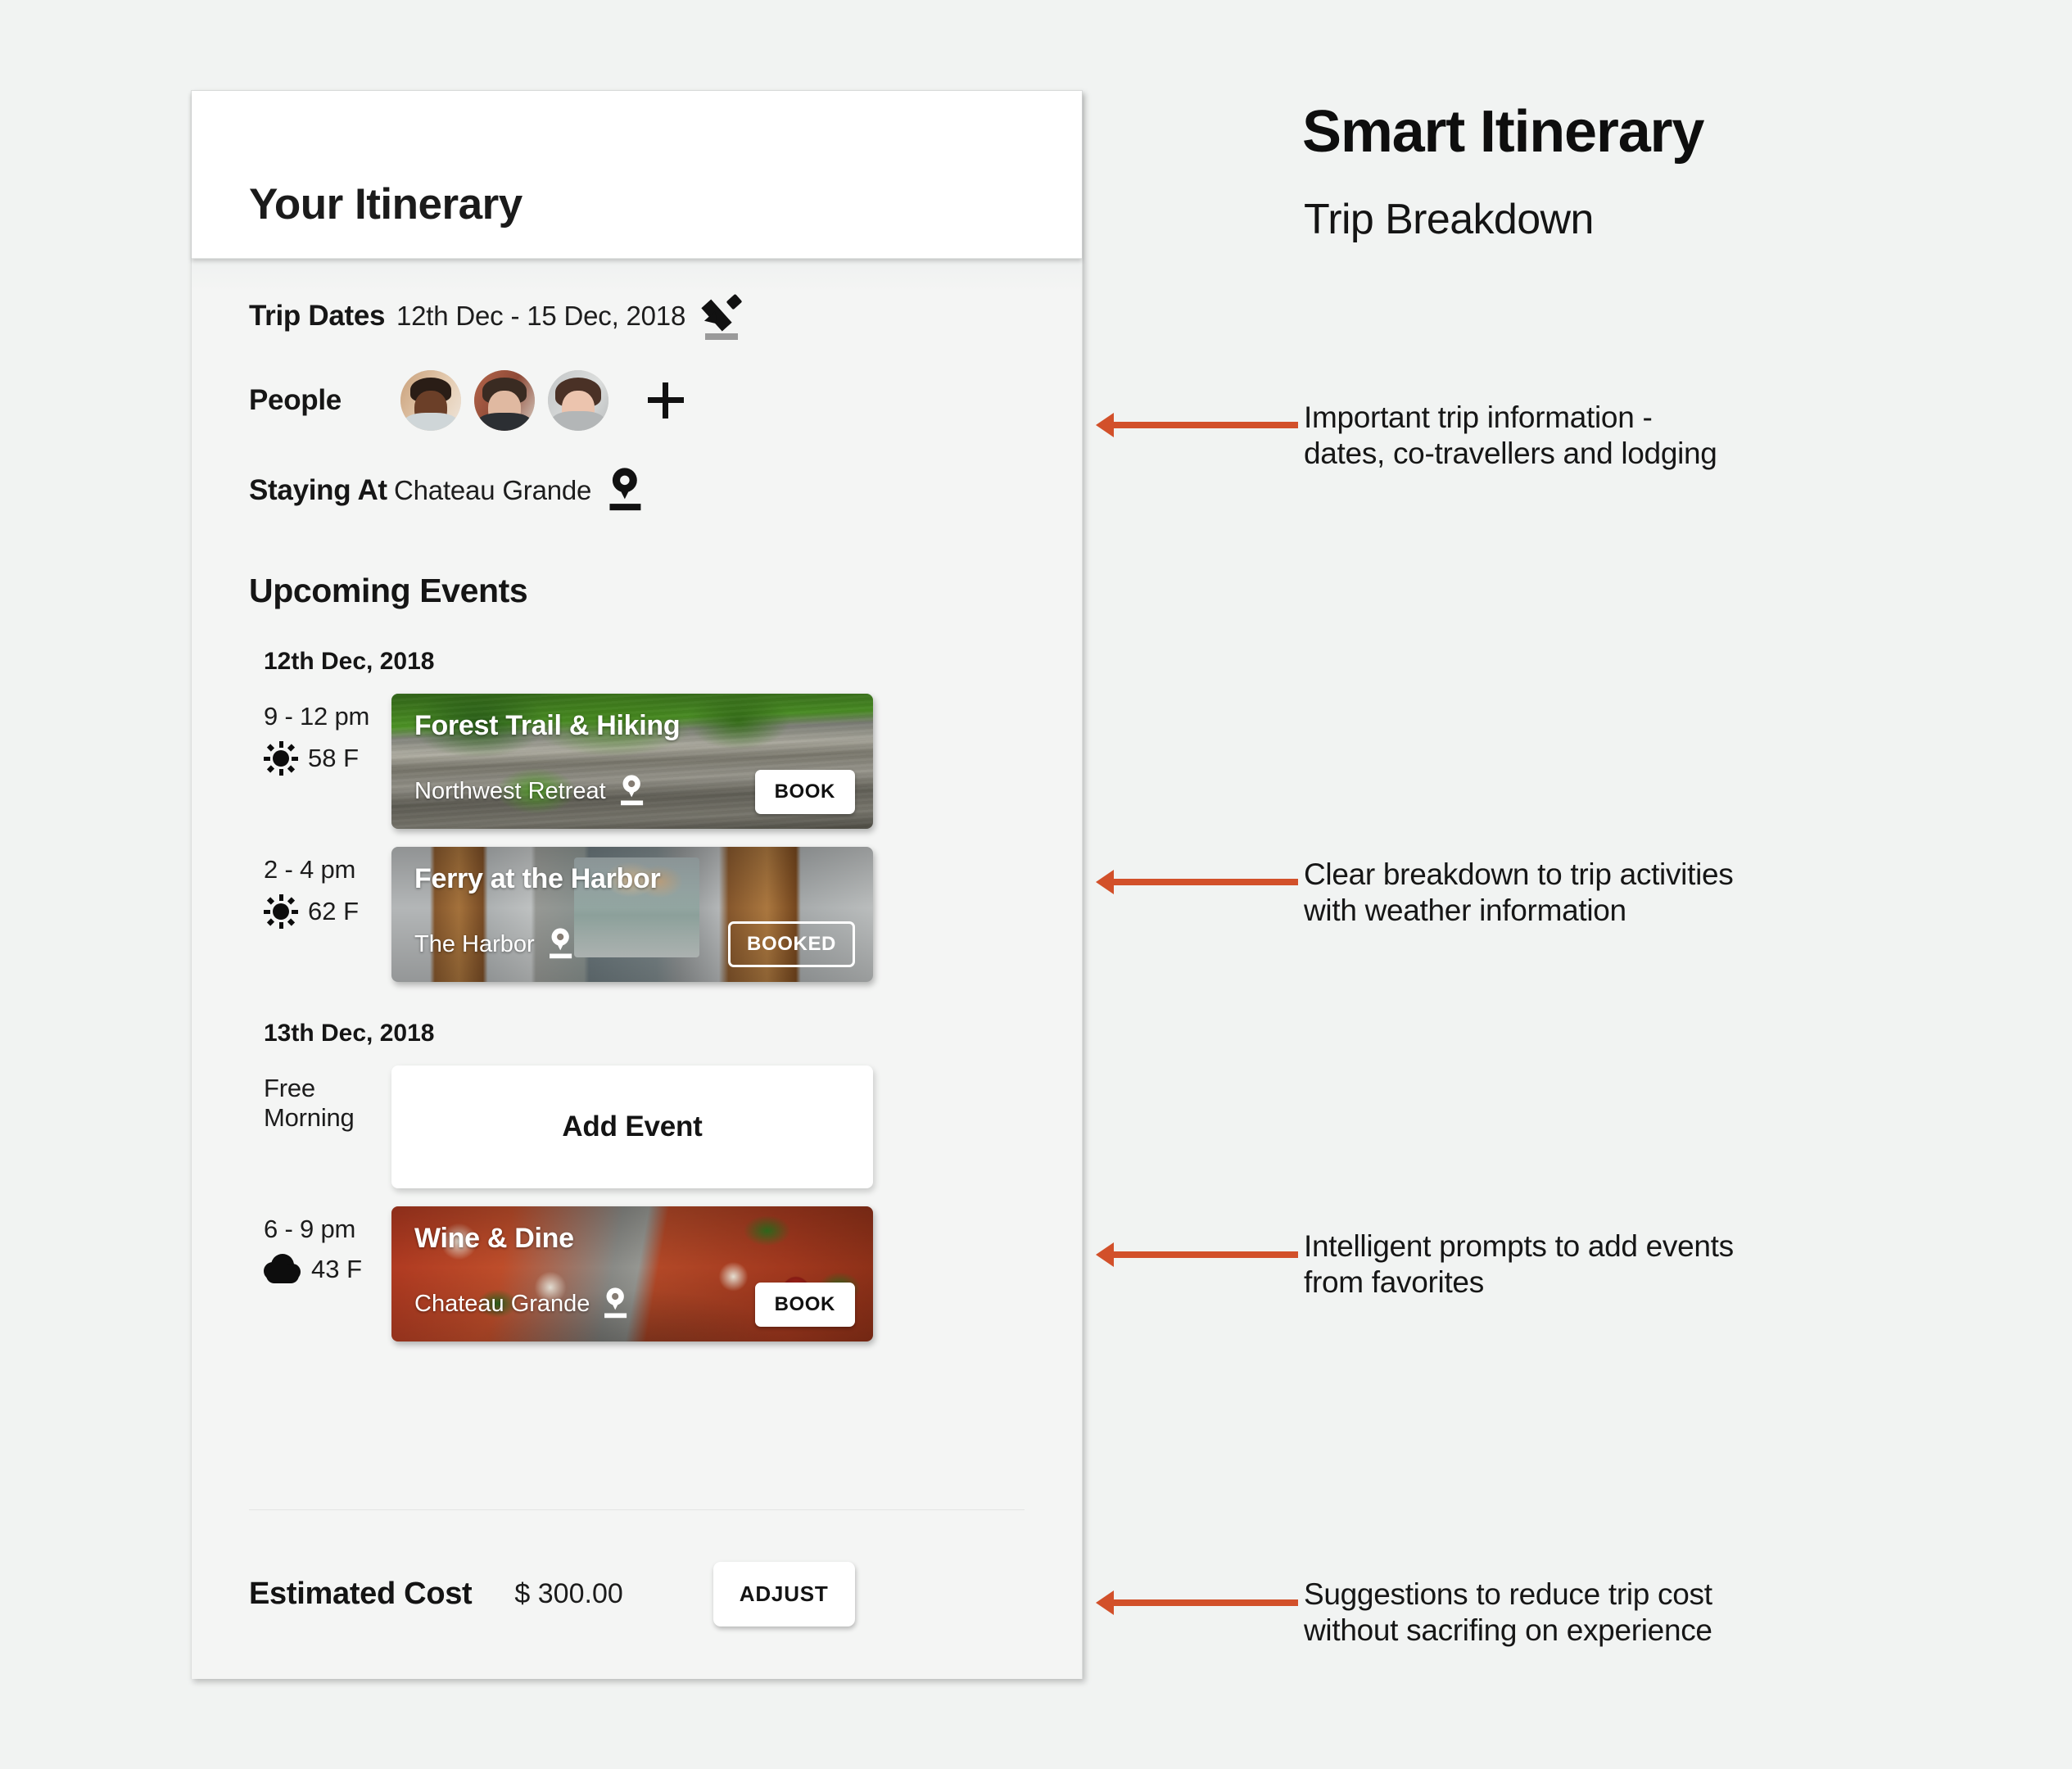  I want to click on event-meta: 6 - 9 pm 43 F, so click(327, 1274).